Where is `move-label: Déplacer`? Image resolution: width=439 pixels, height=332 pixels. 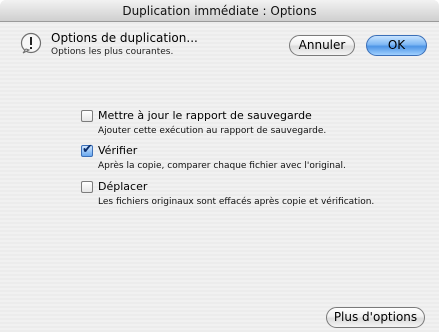 move-label: Déplacer is located at coordinates (122, 186).